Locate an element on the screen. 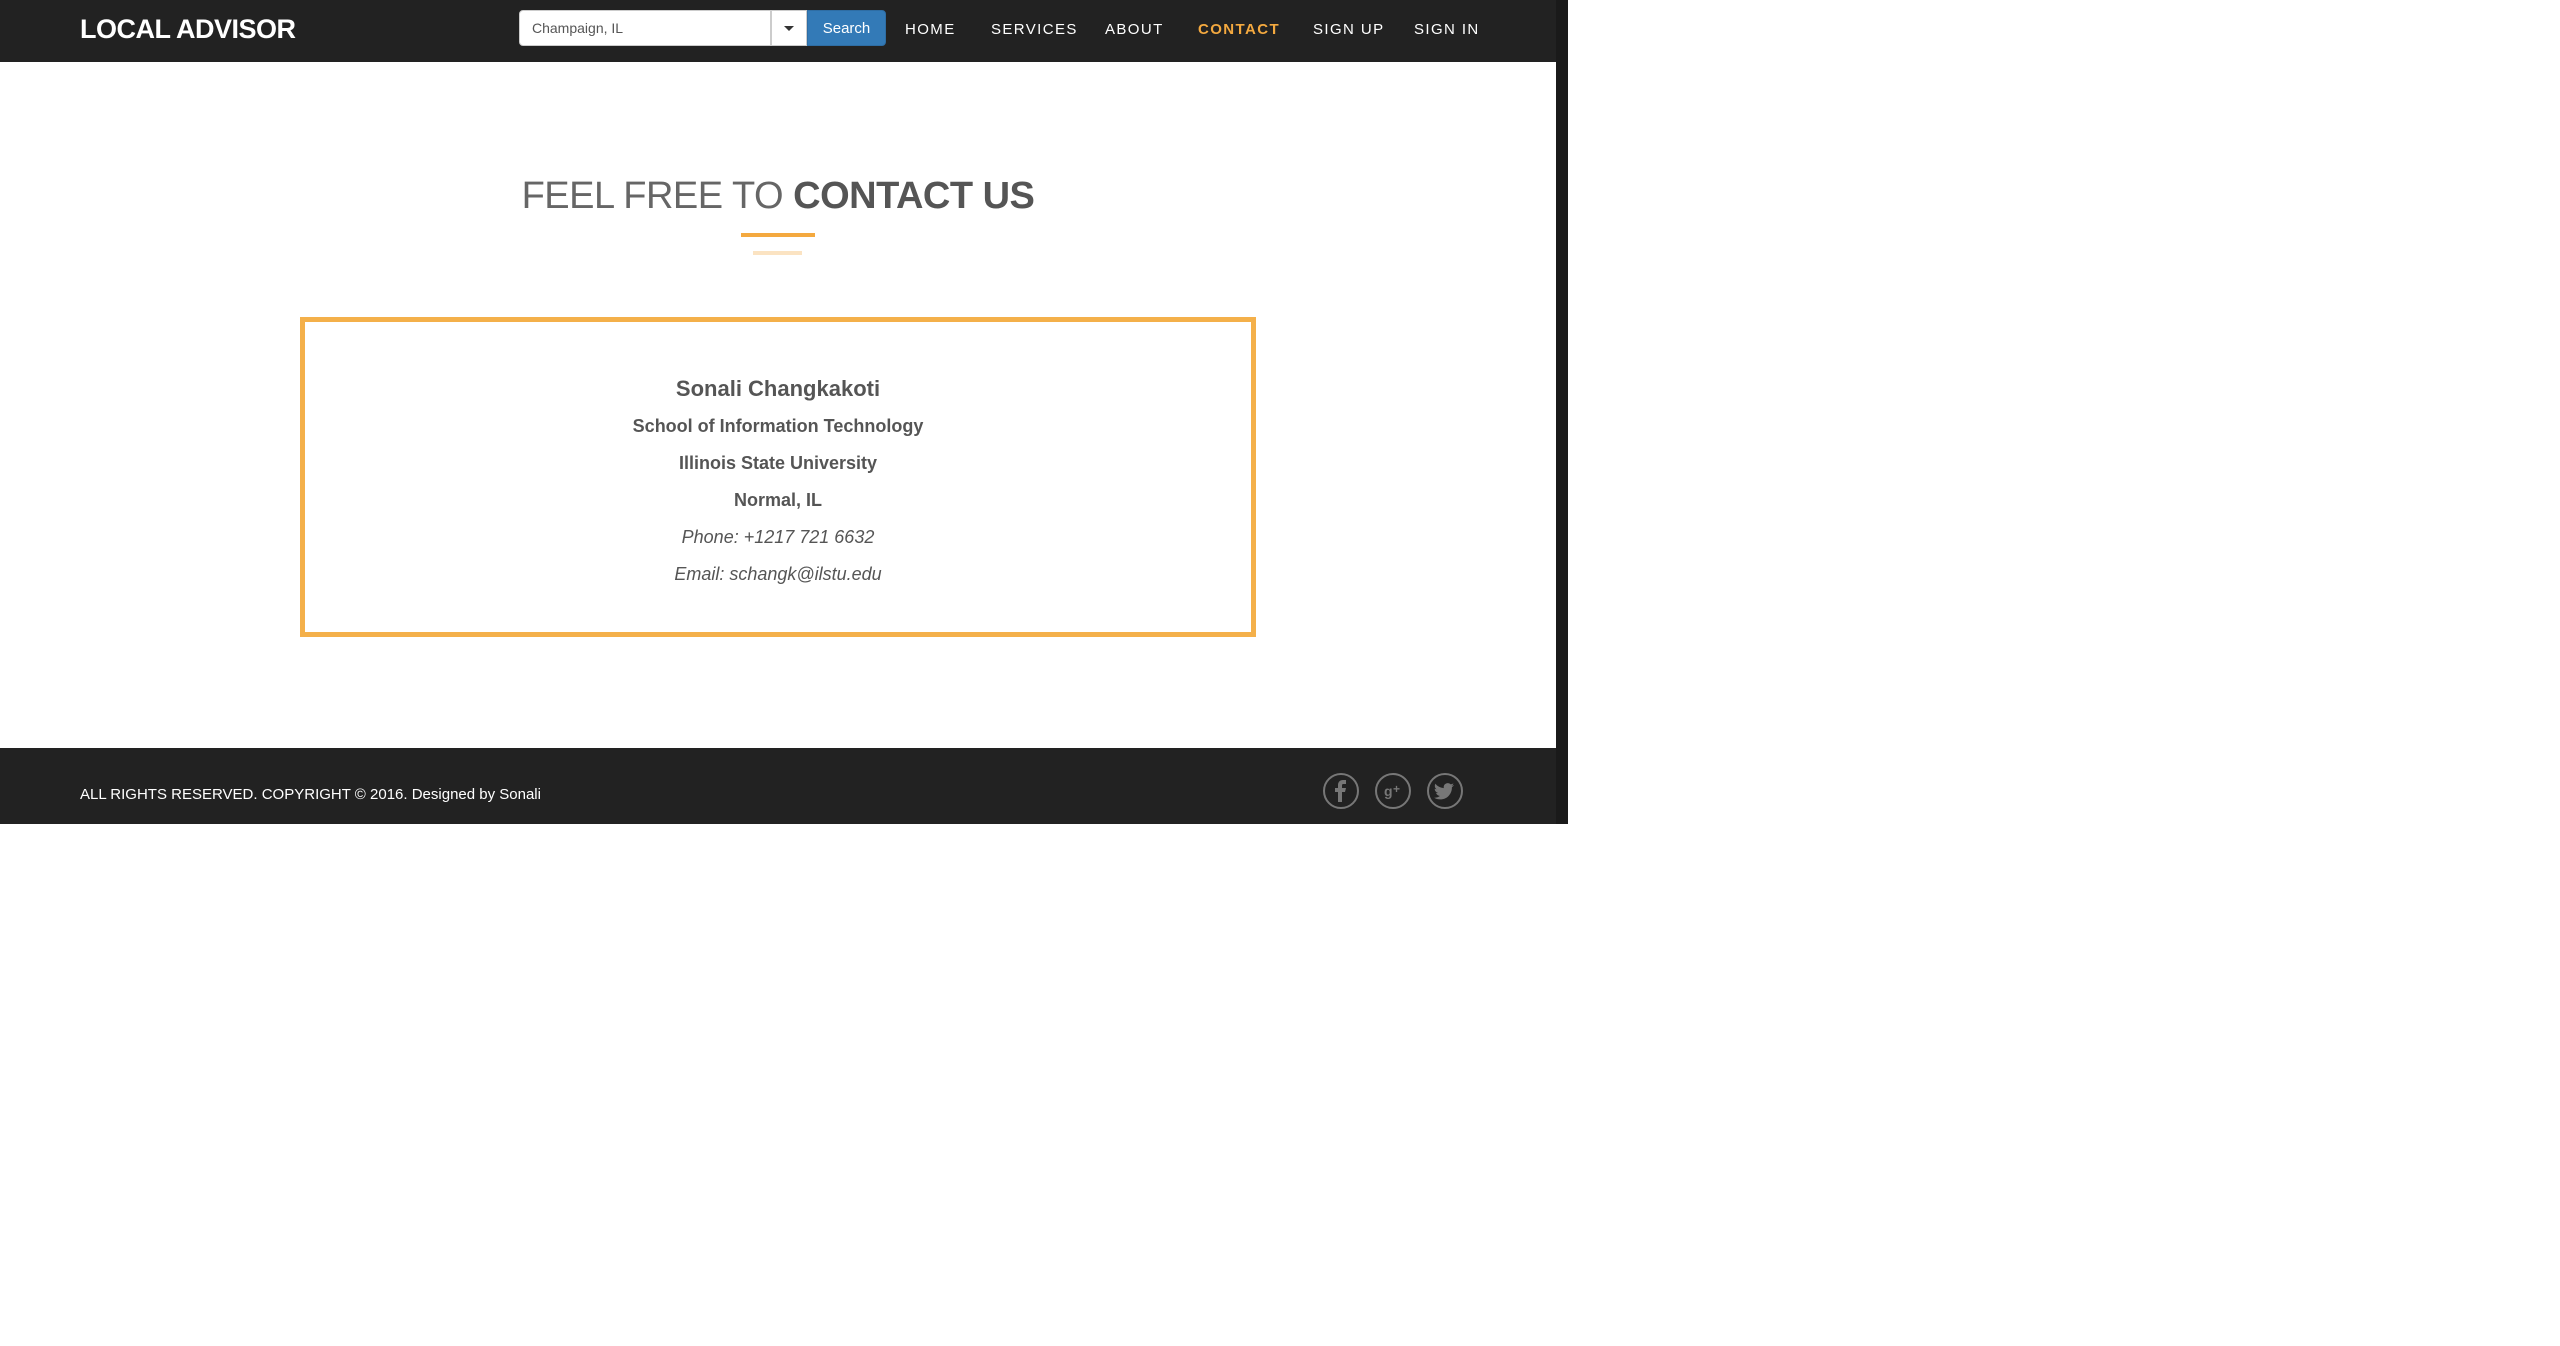 The height and width of the screenshot is (1346, 2560). page-edge is located at coordinates (1562, 412).